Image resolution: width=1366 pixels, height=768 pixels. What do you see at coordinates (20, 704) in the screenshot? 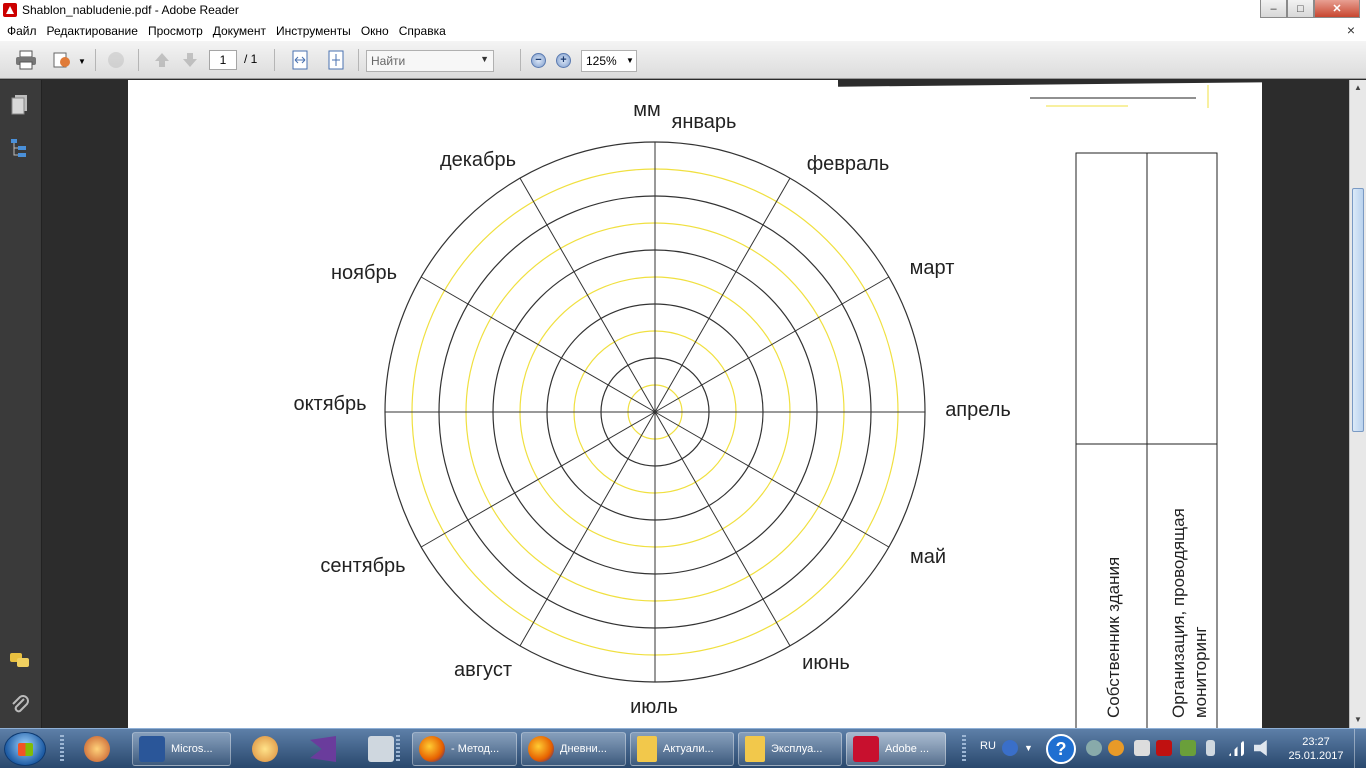
I see `attachment-icon` at bounding box center [20, 704].